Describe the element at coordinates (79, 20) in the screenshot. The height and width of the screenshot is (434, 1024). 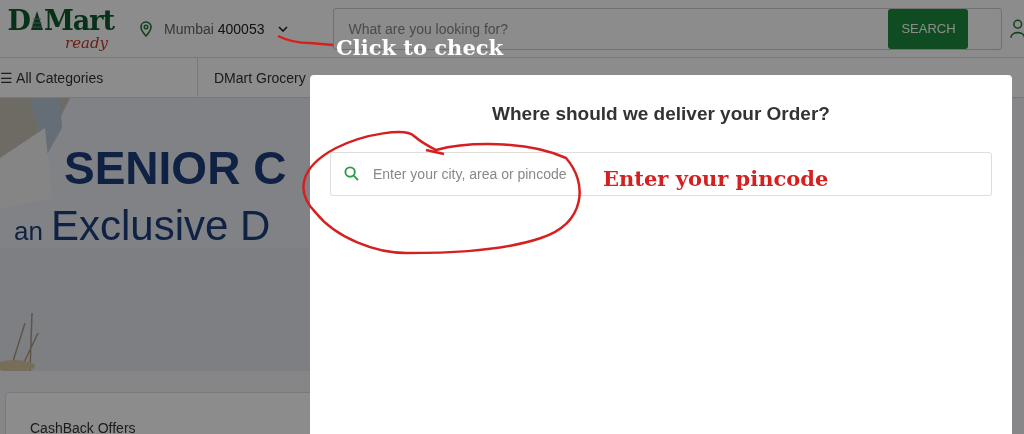
I see `logo-text: Mart` at that location.